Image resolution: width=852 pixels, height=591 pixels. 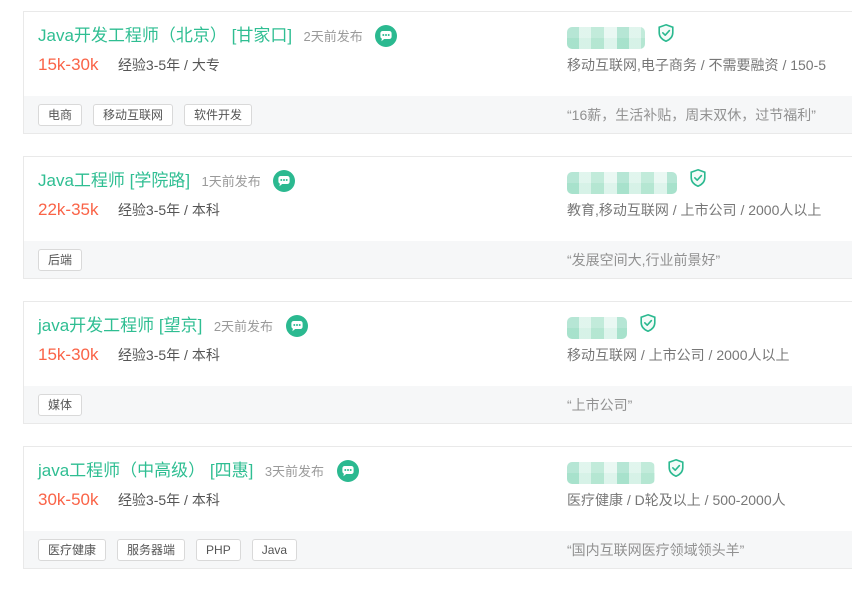 I want to click on job-card-main: Java工程师 [学院路] 1天前发布 22k-35k 经验3-5年 / 本科, so click(x=438, y=199).